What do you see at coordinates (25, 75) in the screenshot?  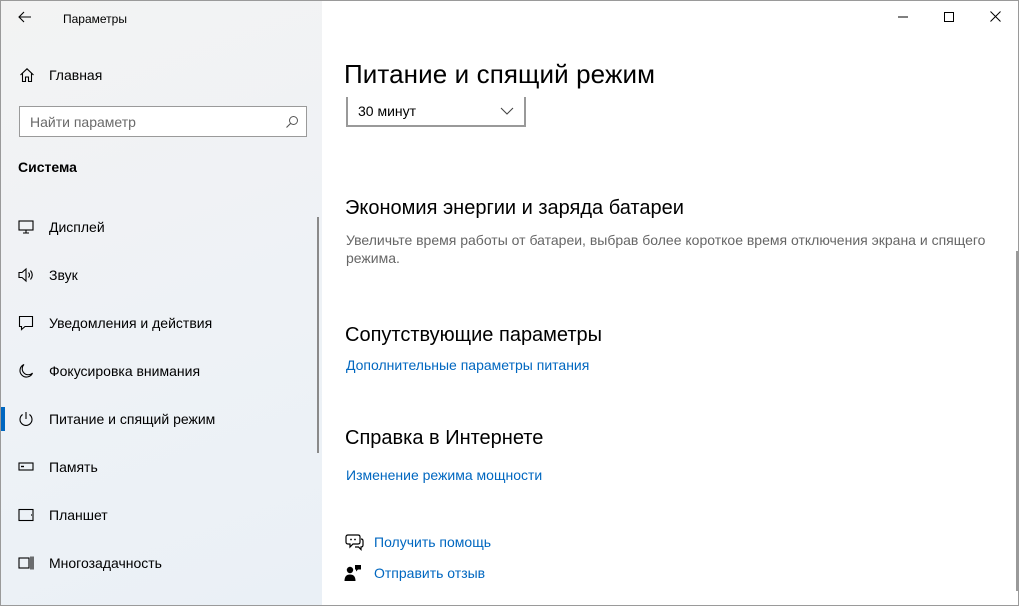 I see `home-icon` at bounding box center [25, 75].